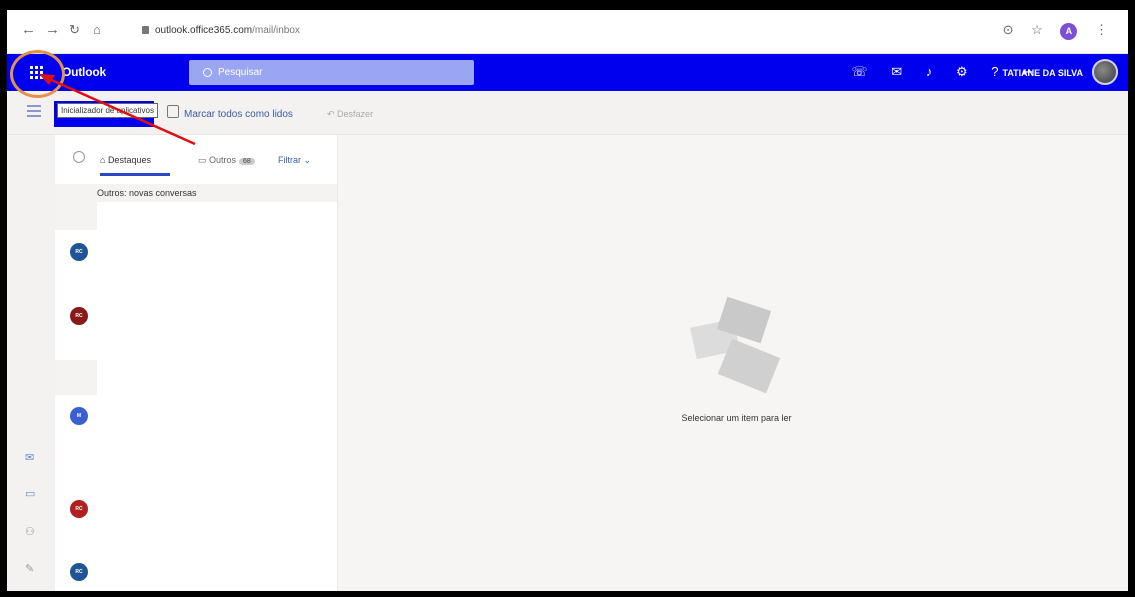 The height and width of the screenshot is (597, 1135). Describe the element at coordinates (129, 160) in the screenshot. I see `tab-focused-label: Destaques` at that location.